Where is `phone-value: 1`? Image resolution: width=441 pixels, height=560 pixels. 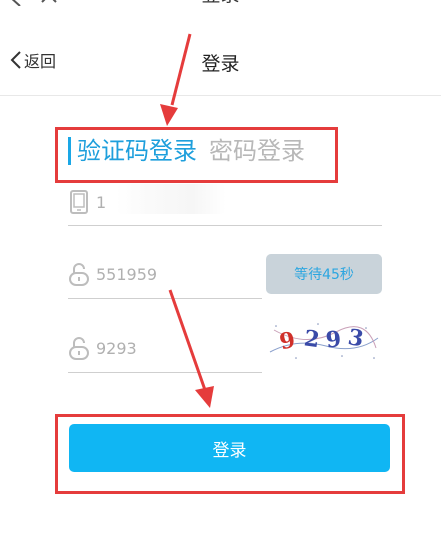
phone-value: 1 is located at coordinates (101, 202).